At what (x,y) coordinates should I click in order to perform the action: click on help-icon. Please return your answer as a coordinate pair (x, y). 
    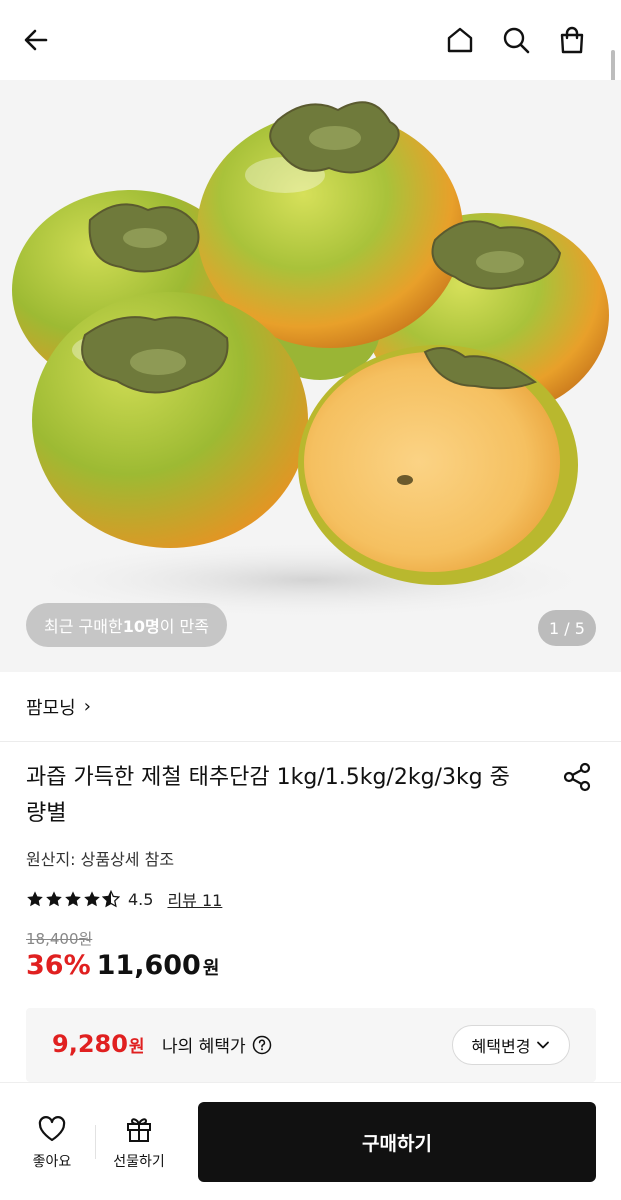
    Looking at the image, I should click on (262, 1045).